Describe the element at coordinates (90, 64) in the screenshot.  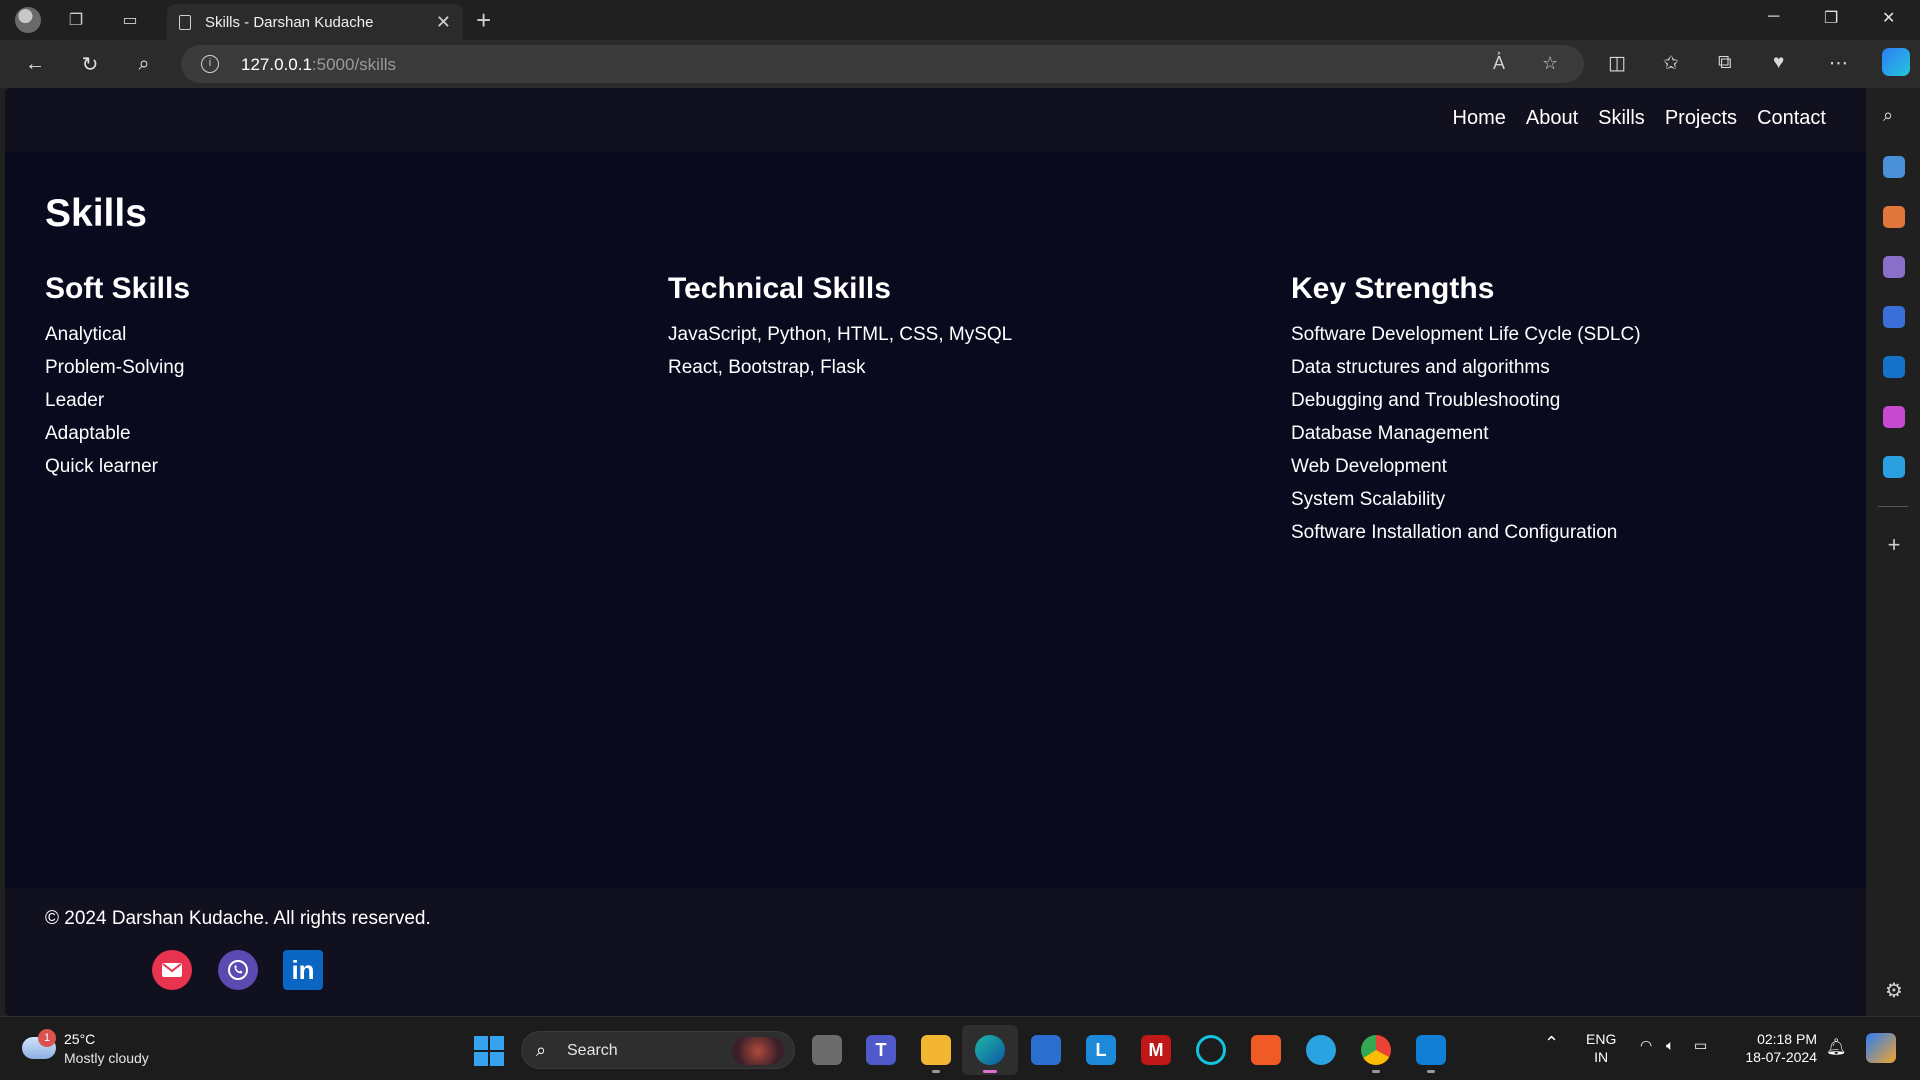
I see `refresh-icon: ↻` at that location.